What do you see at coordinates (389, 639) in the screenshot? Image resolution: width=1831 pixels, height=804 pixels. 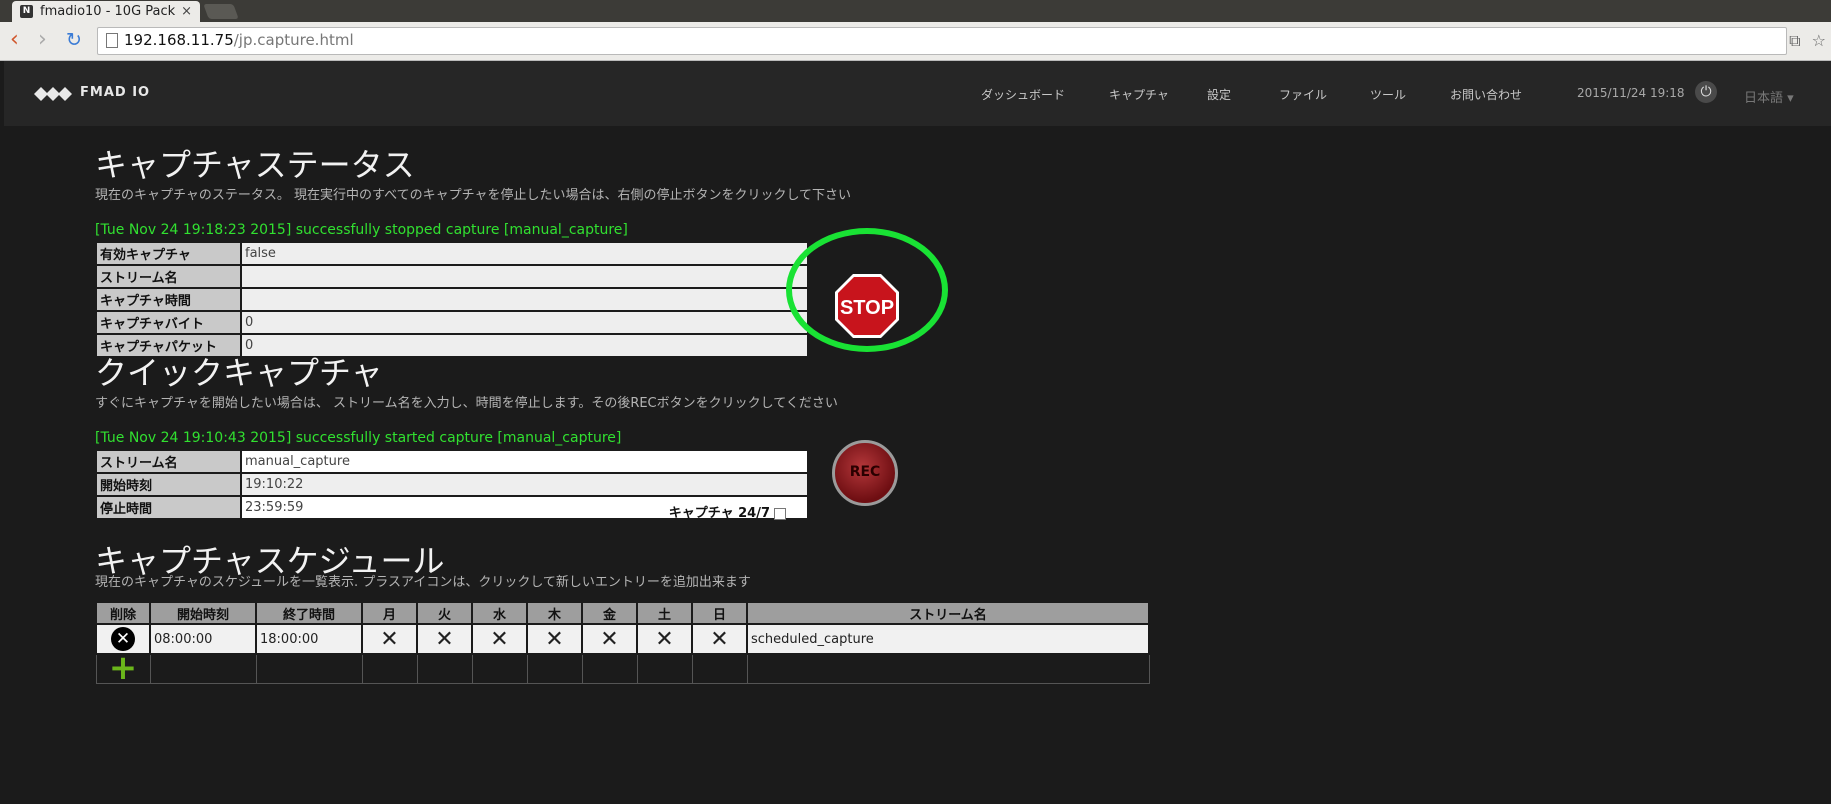 I see `day-mon-icon: ✕` at bounding box center [389, 639].